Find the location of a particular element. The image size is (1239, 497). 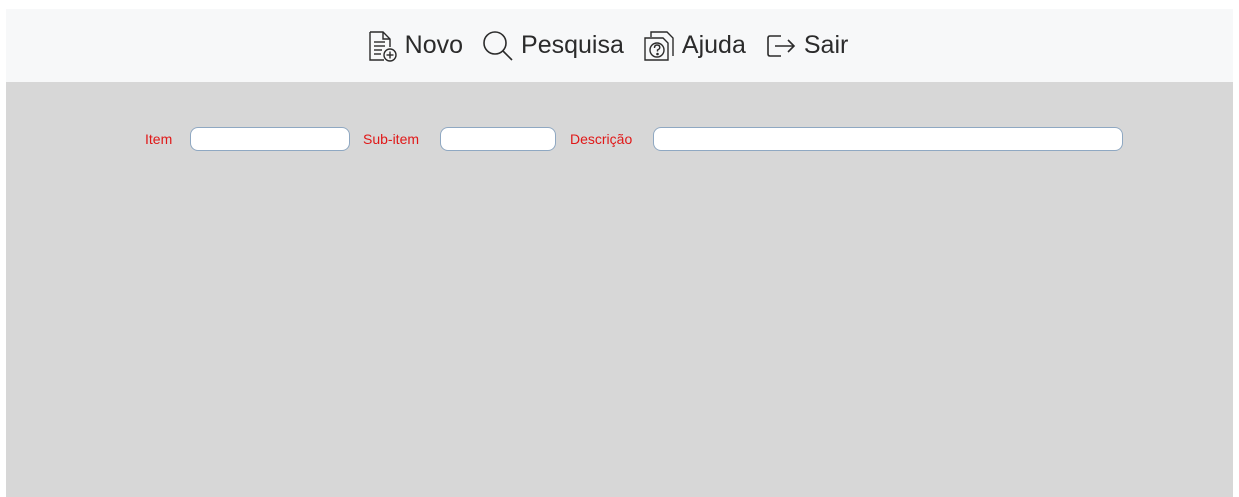

new-button: Novo is located at coordinates (414, 46).